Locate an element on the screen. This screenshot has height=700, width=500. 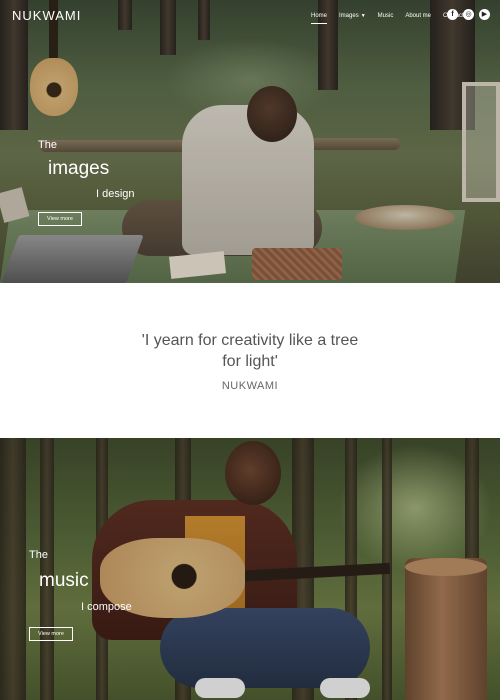
nav-music-label: Music is located at coordinates (385, 16).